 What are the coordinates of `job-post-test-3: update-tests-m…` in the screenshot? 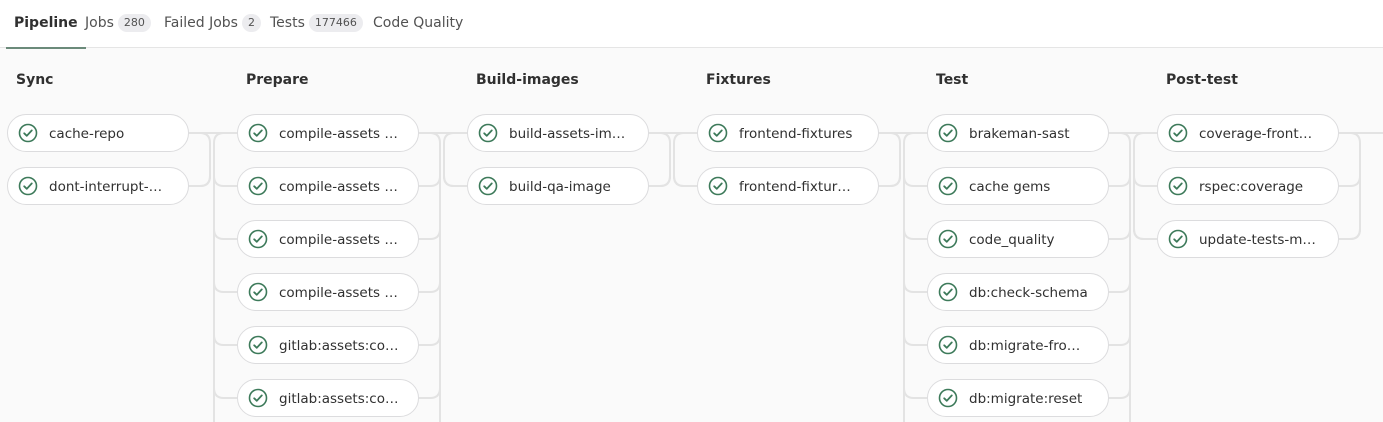 It's located at (1248, 239).